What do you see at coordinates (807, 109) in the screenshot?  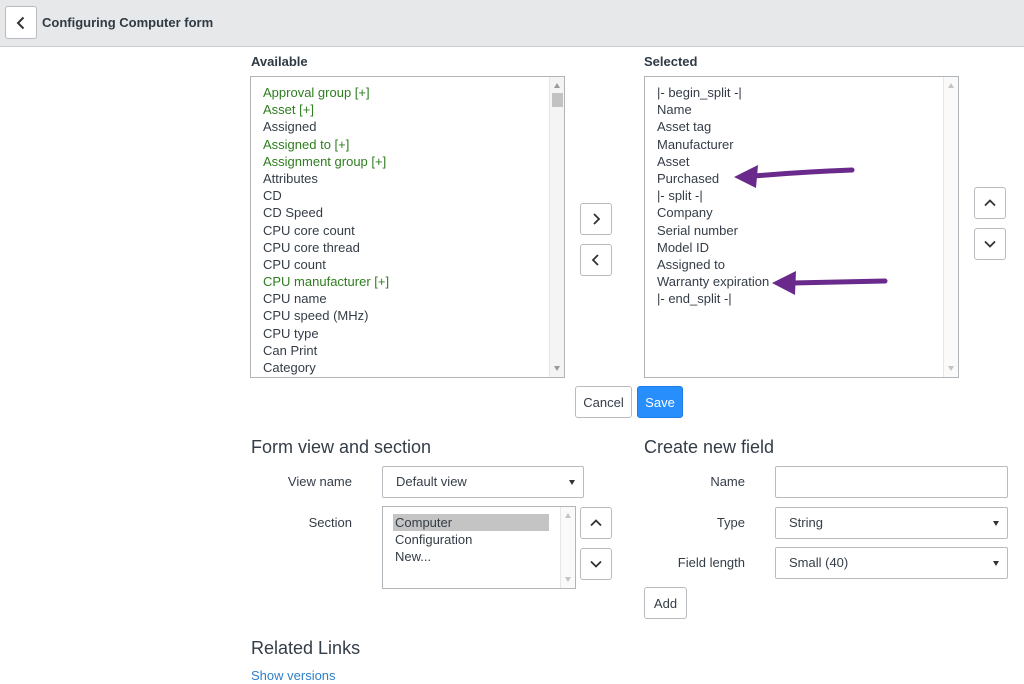 I see `selected-item: Name` at bounding box center [807, 109].